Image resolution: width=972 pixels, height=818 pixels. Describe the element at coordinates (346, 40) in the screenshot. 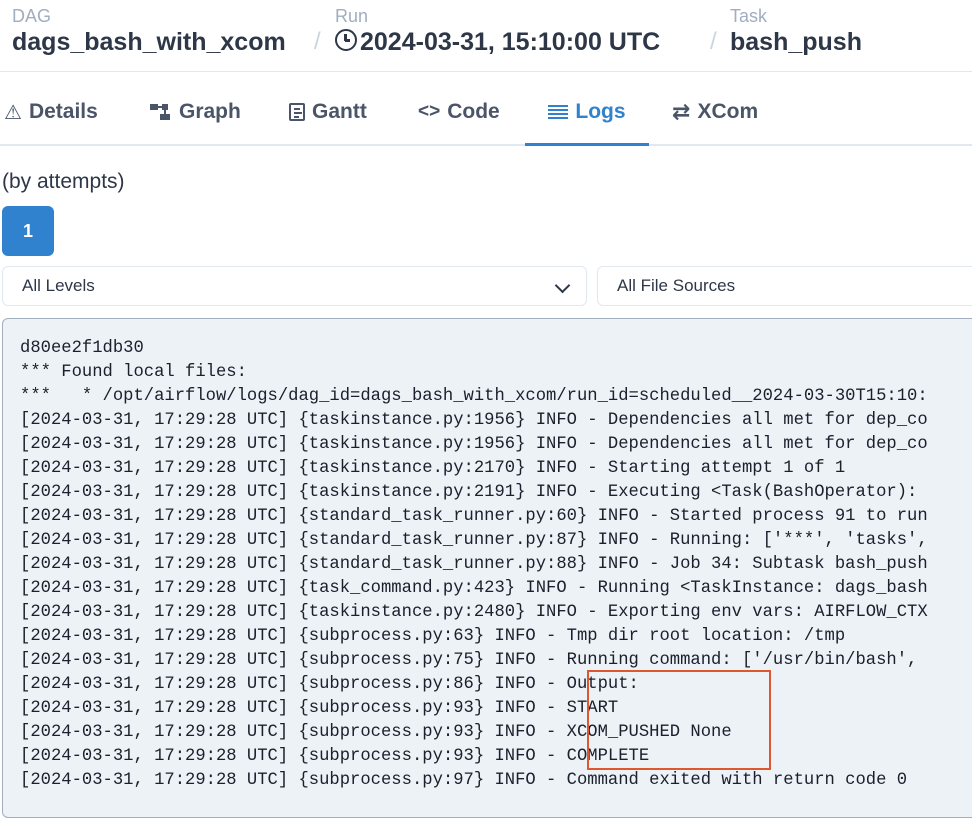

I see `clock-icon` at that location.